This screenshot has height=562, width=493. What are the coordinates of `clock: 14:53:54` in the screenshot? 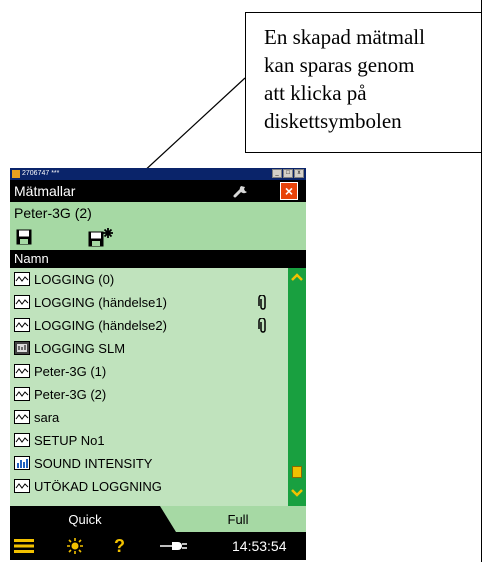 It's located at (259, 546).